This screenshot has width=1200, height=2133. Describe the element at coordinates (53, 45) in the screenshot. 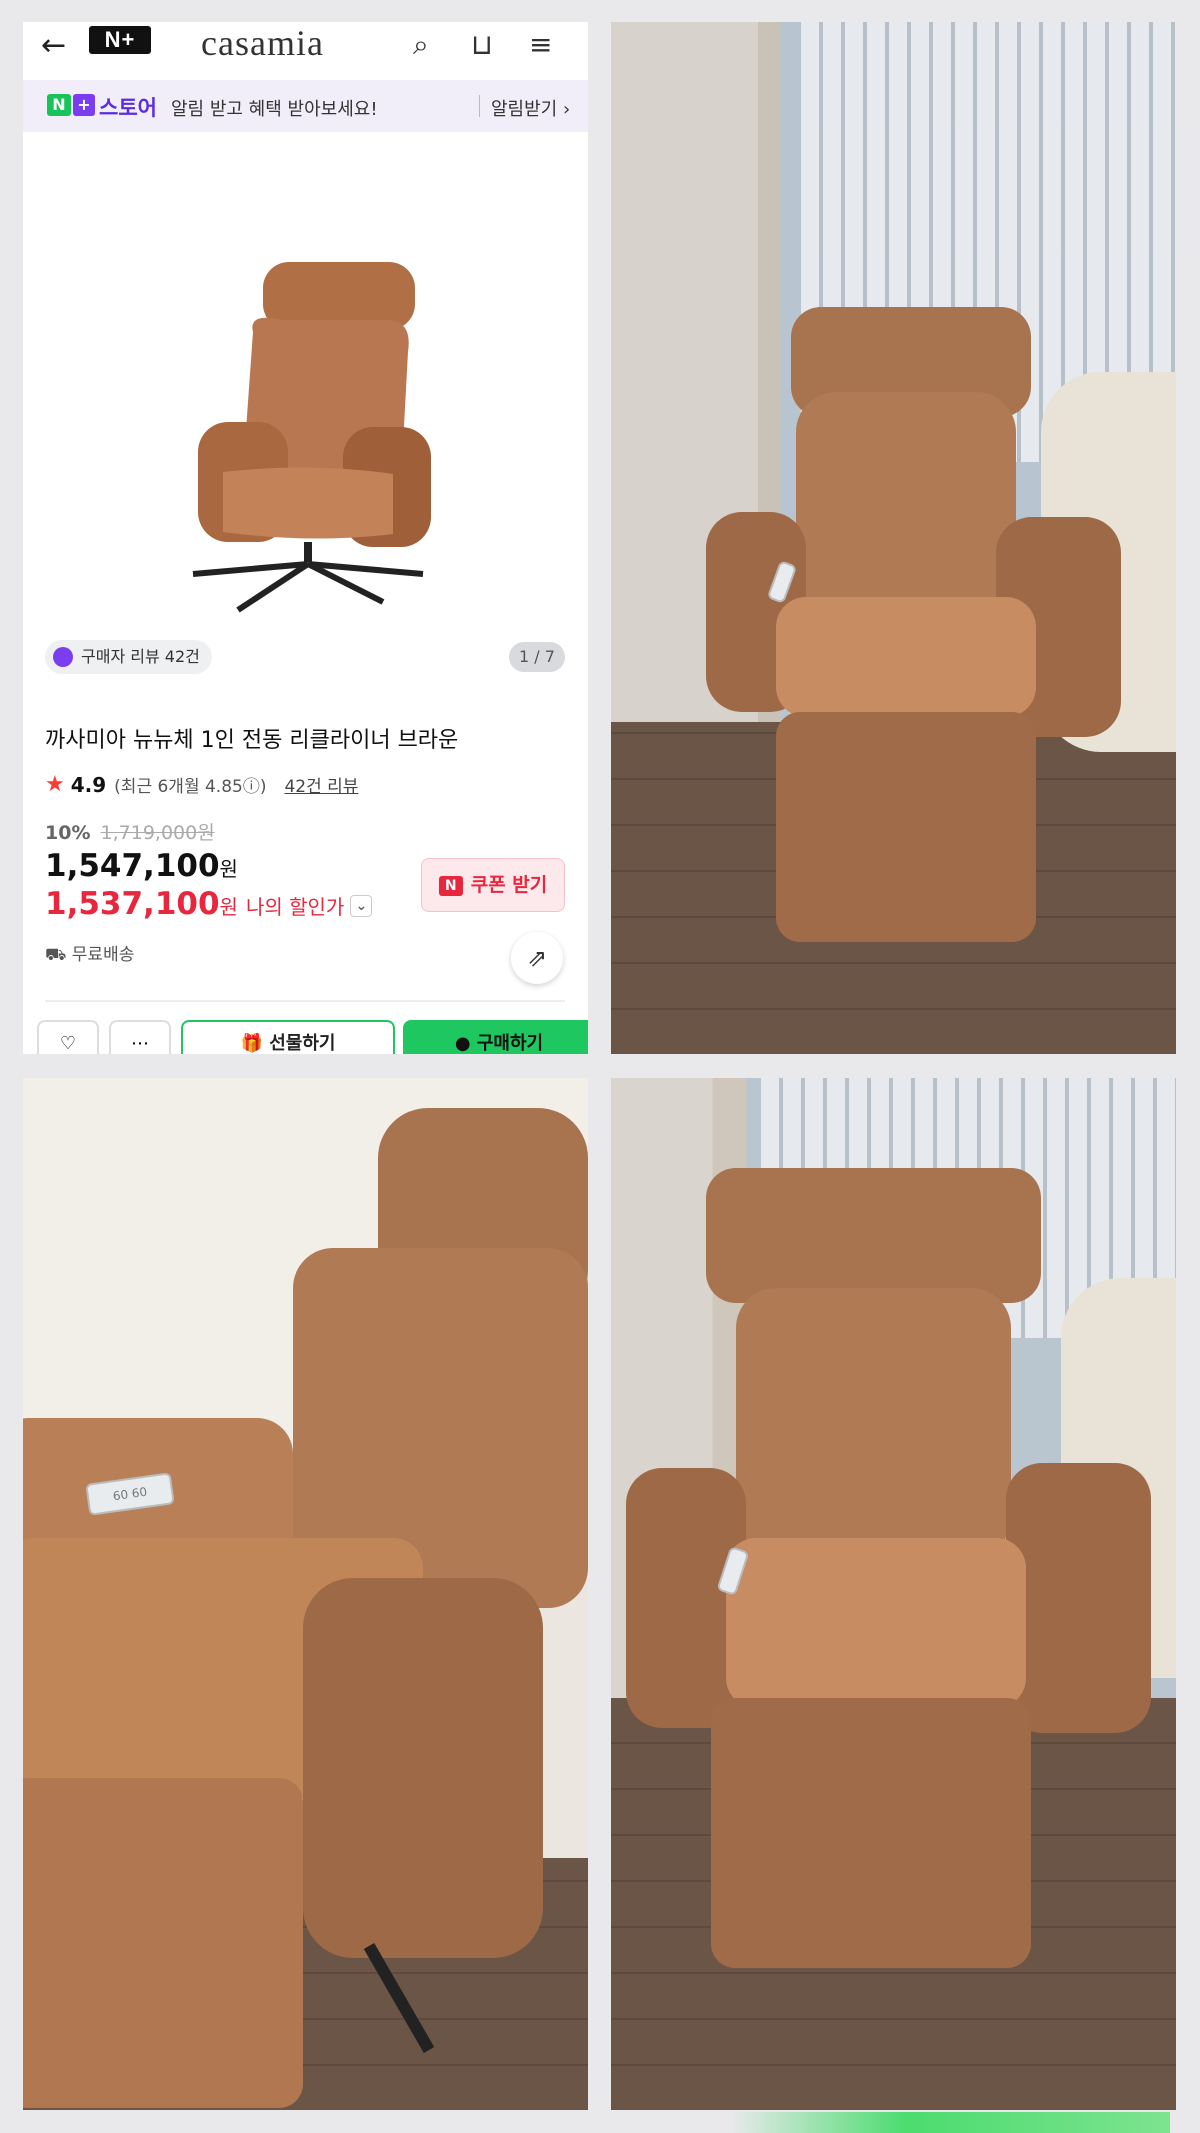

I see `back-arrow-icon: ←` at that location.